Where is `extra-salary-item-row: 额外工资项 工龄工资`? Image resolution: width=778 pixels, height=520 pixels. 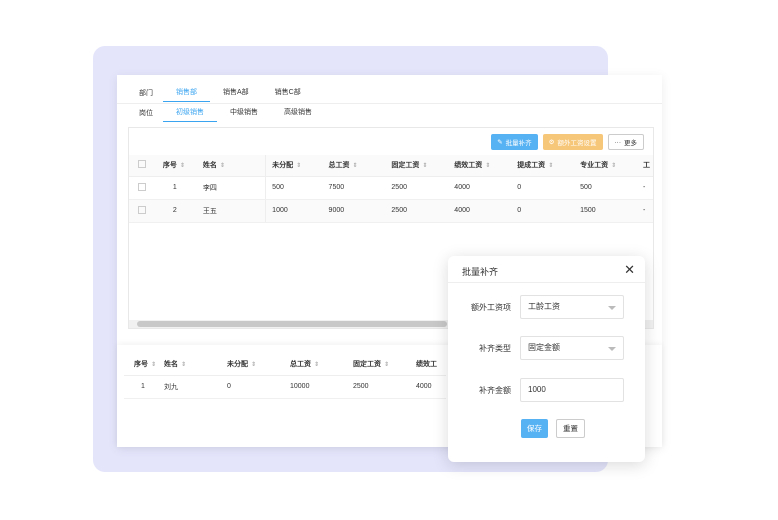 extra-salary-item-row: 额外工资项 工龄工资 is located at coordinates (546, 307).